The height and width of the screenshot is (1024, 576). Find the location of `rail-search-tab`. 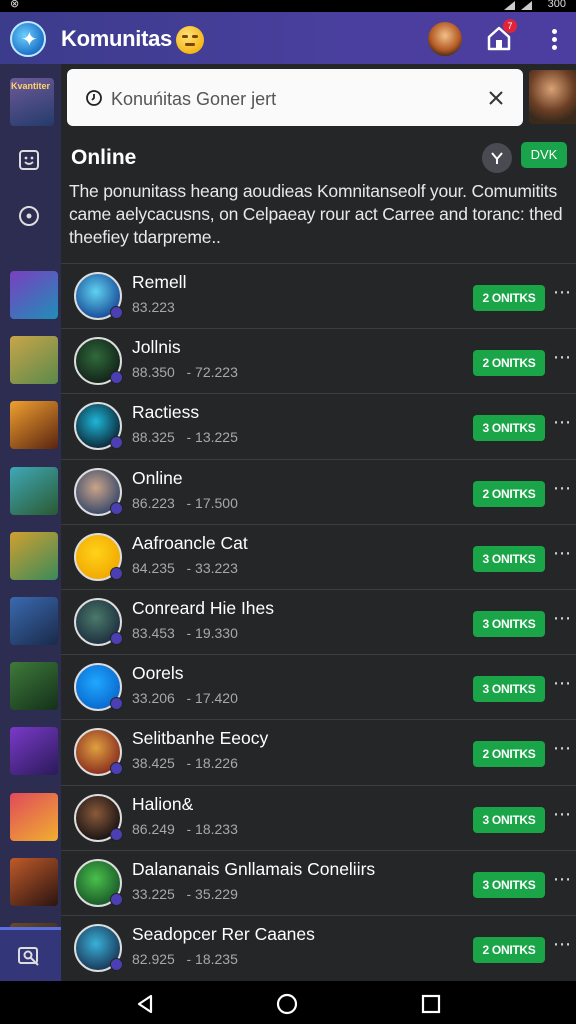

rail-search-tab is located at coordinates (30, 954).